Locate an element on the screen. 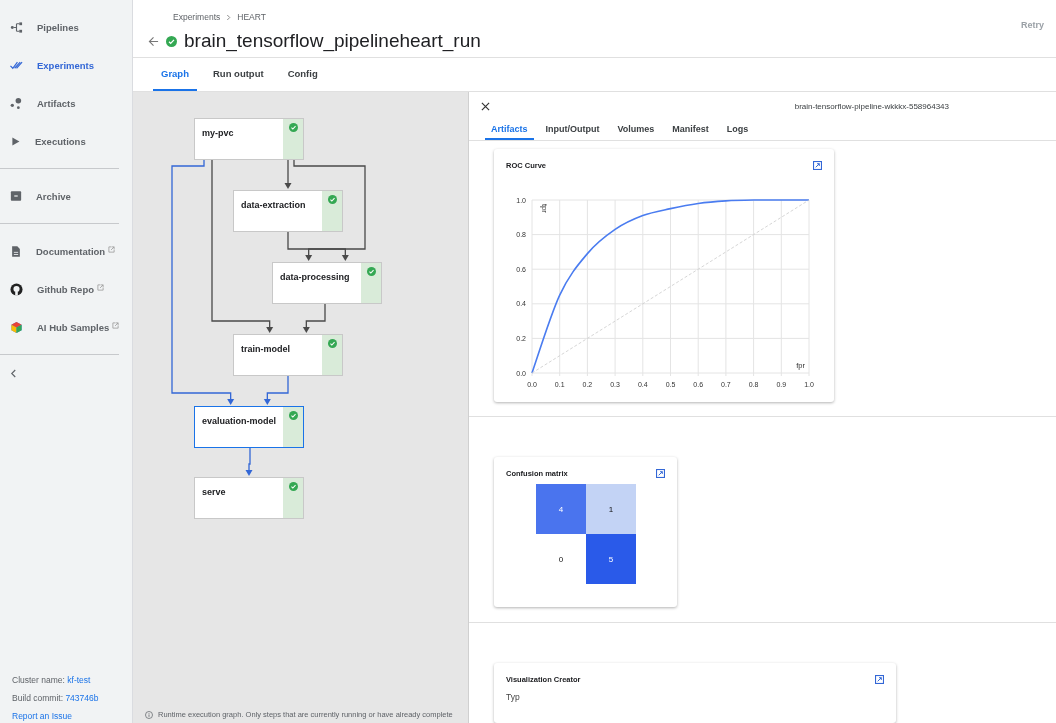 The width and height of the screenshot is (1056, 723). breadcrumb-link: HEART is located at coordinates (251, 17).